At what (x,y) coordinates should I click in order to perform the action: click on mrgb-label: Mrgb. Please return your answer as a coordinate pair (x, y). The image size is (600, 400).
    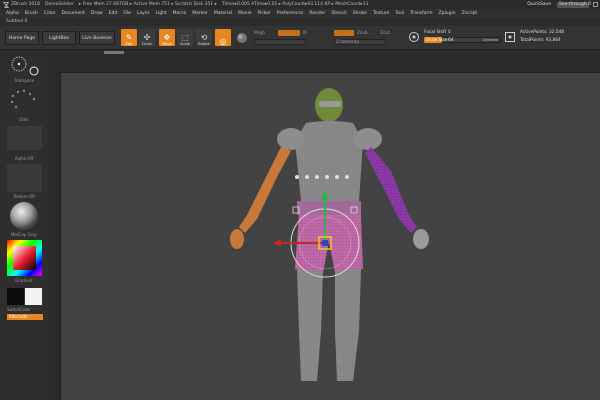
    Looking at the image, I should click on (259, 33).